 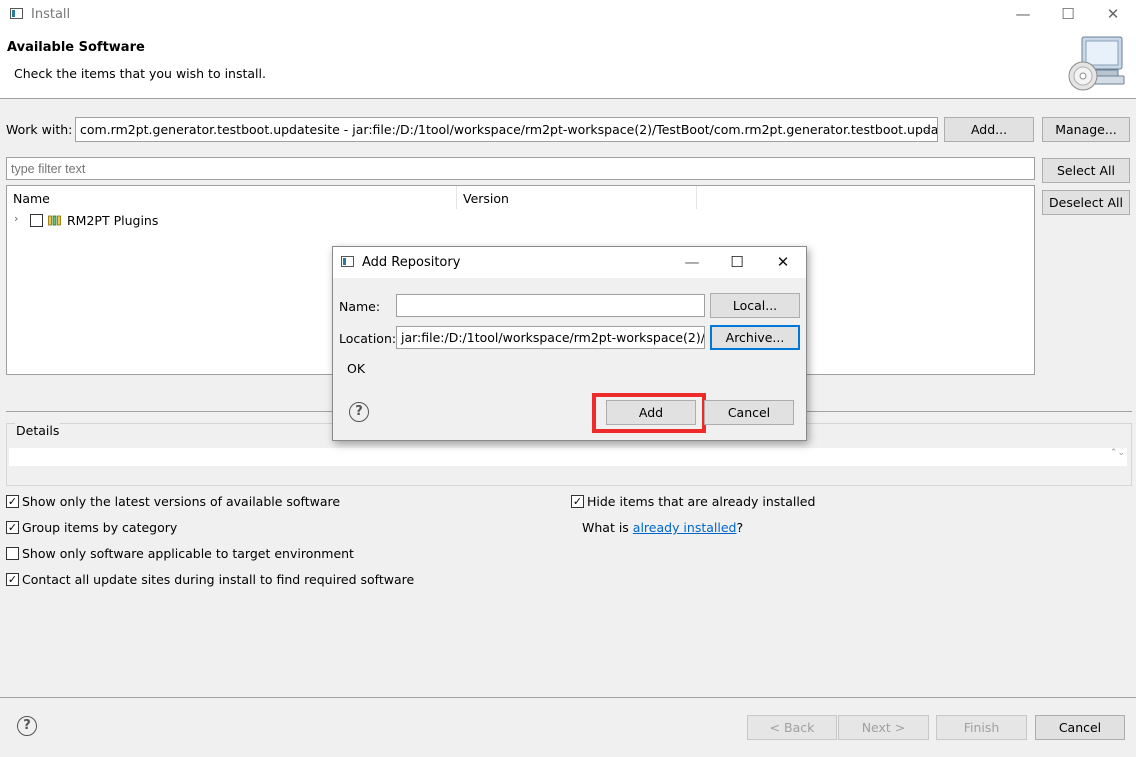 What do you see at coordinates (39, 129) in the screenshot?
I see `work-with-label: Work with:` at bounding box center [39, 129].